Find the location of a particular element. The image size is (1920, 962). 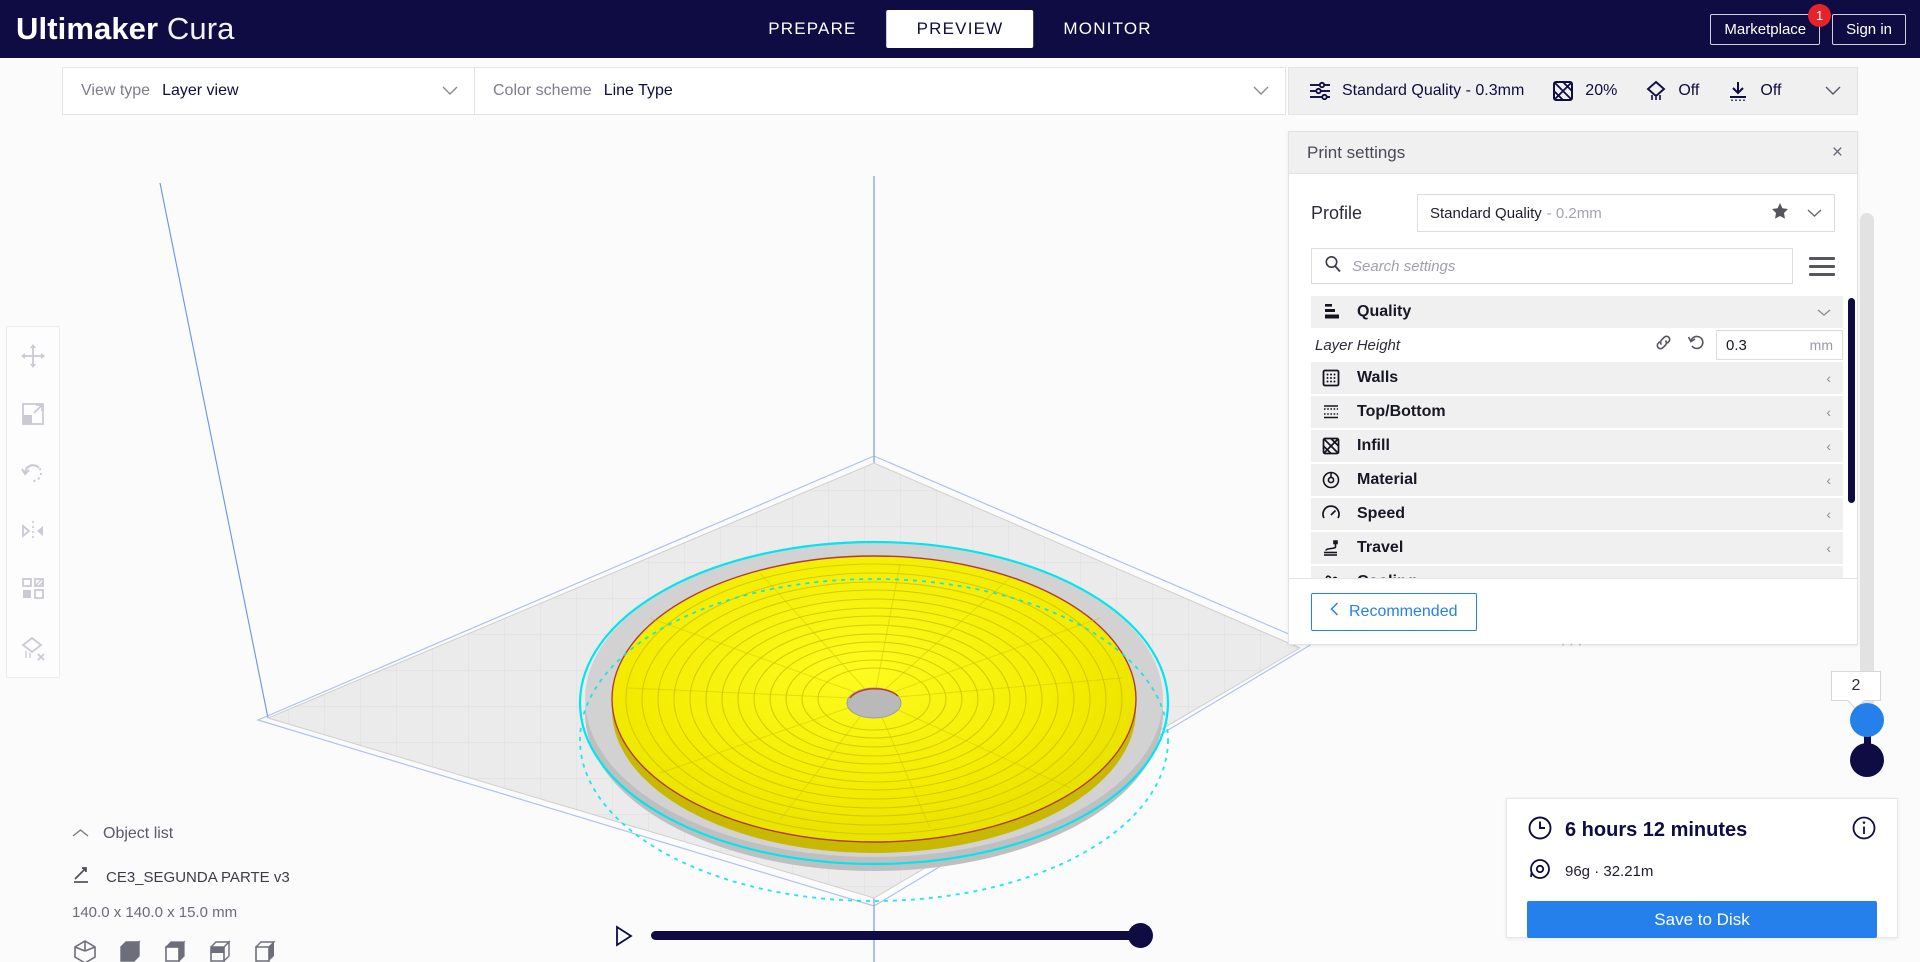

object-list-item: CE3_SEGUNDA PARTE v3 is located at coordinates (181, 877).